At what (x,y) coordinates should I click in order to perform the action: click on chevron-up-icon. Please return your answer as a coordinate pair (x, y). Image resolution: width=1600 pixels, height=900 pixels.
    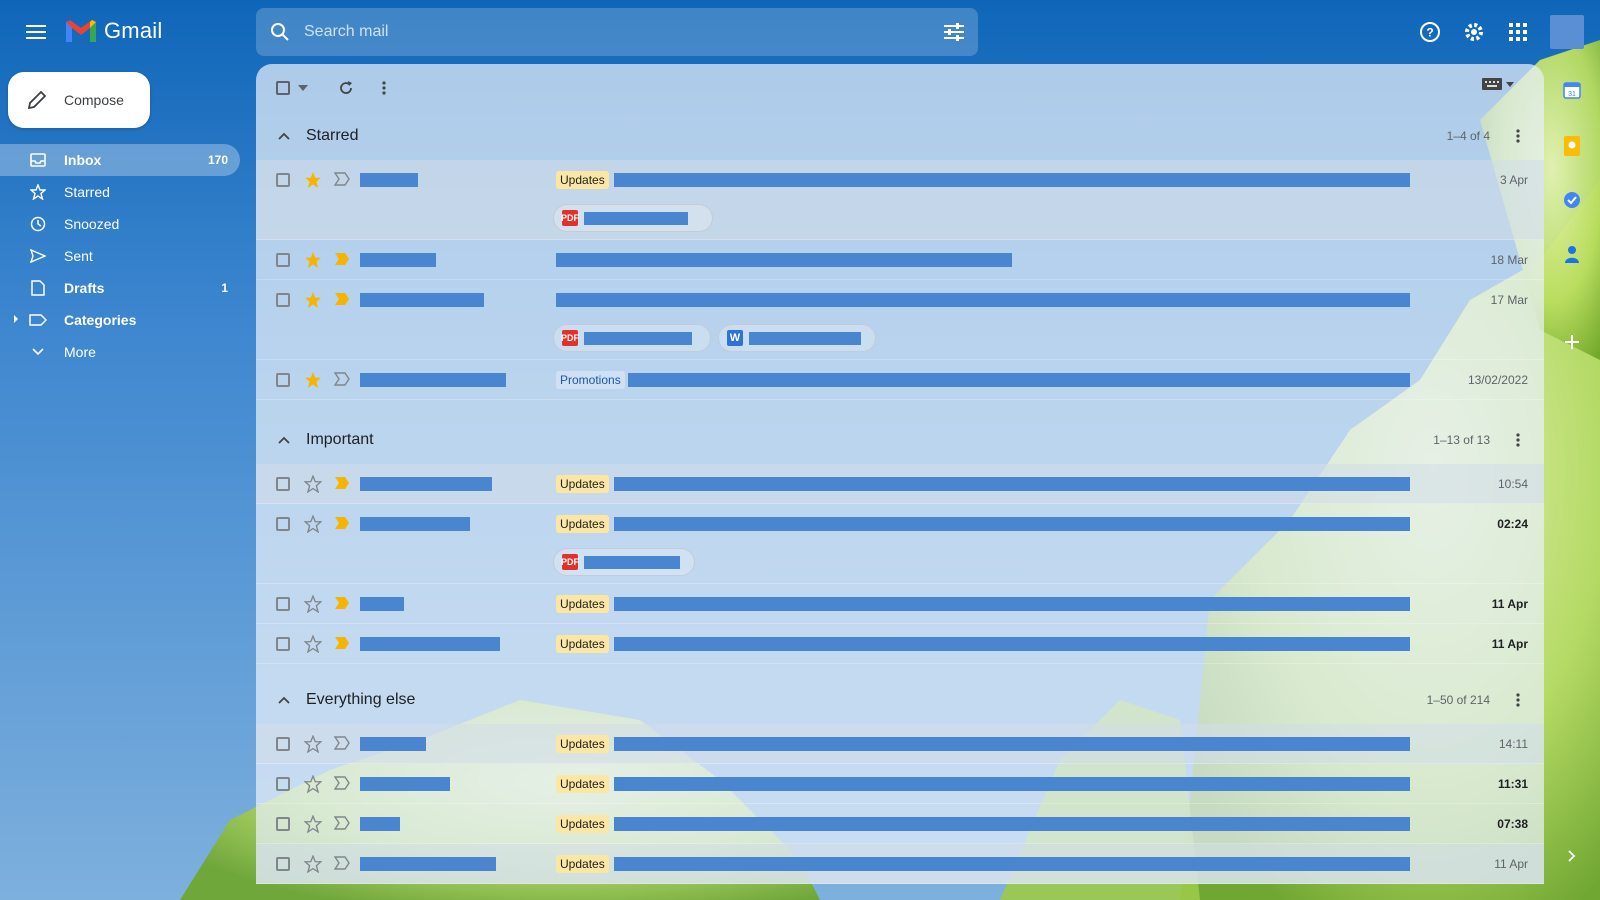
    Looking at the image, I should click on (284, 440).